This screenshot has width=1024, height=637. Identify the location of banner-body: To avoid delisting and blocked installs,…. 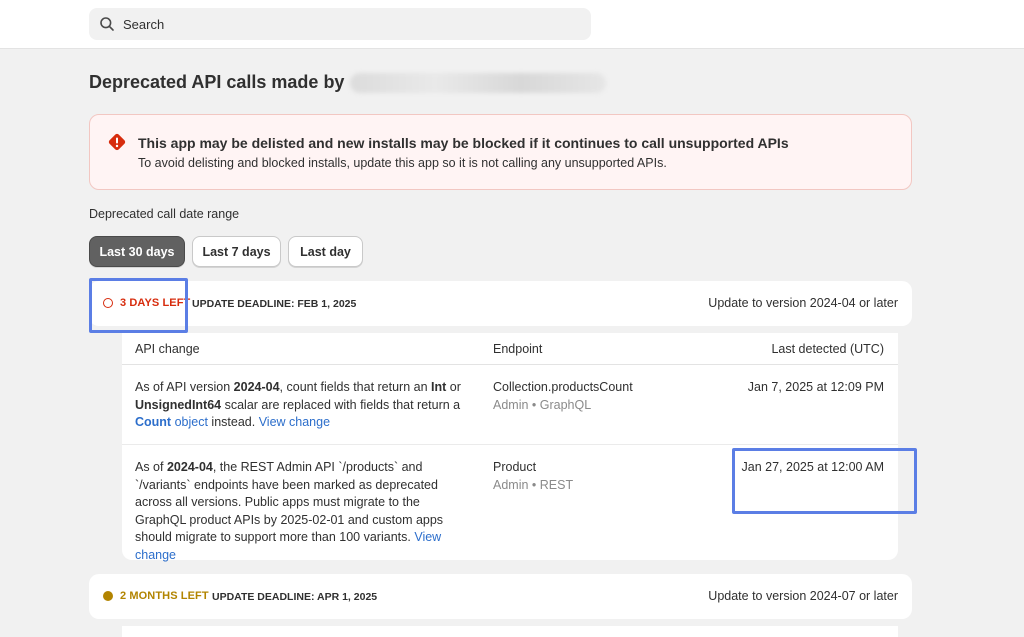
(402, 163).